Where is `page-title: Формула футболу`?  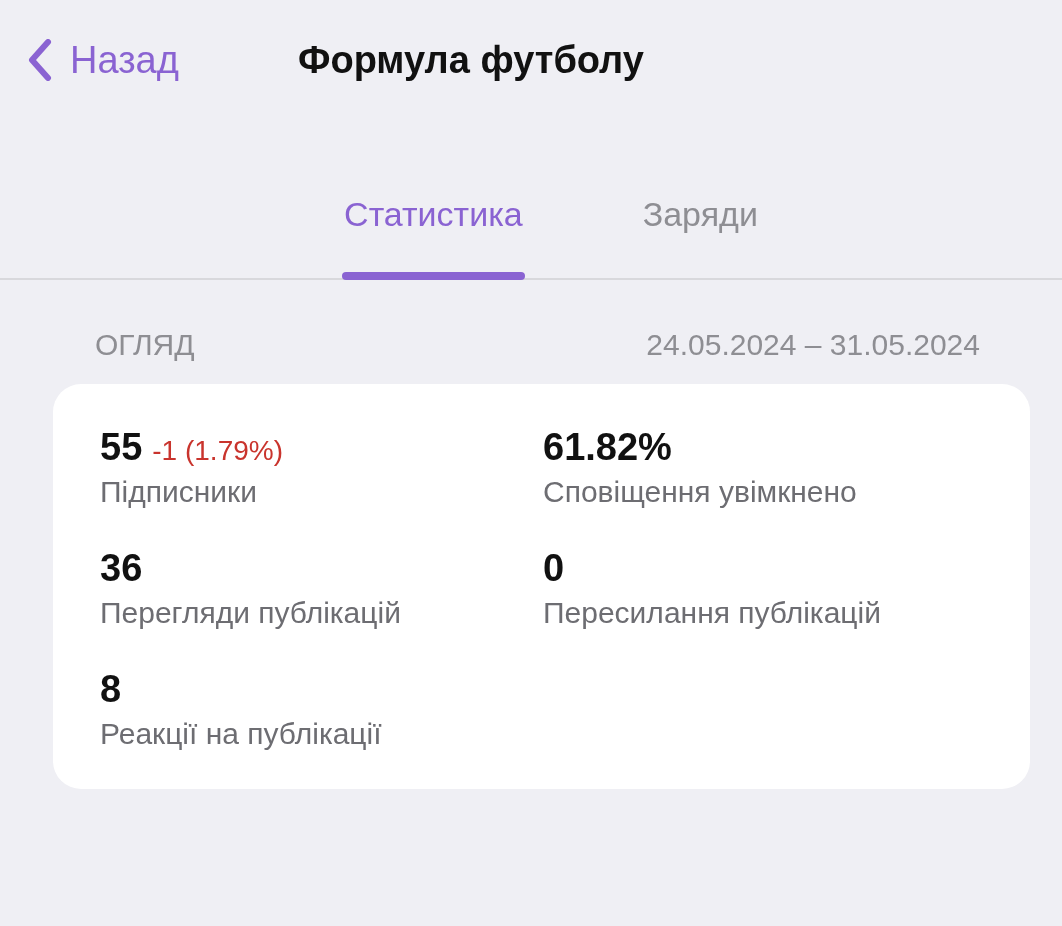 page-title: Формула футболу is located at coordinates (471, 60).